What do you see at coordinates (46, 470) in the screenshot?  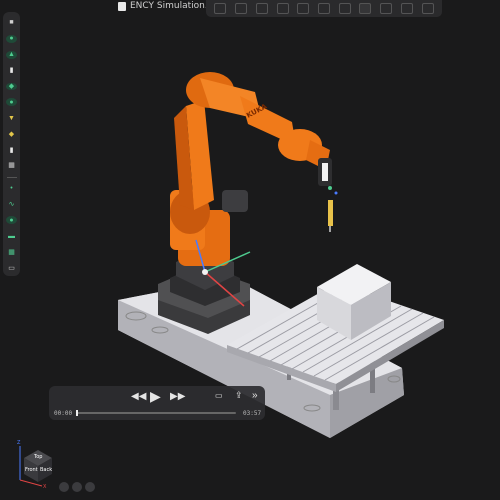 I see `cube-back-label: Back` at bounding box center [46, 470].